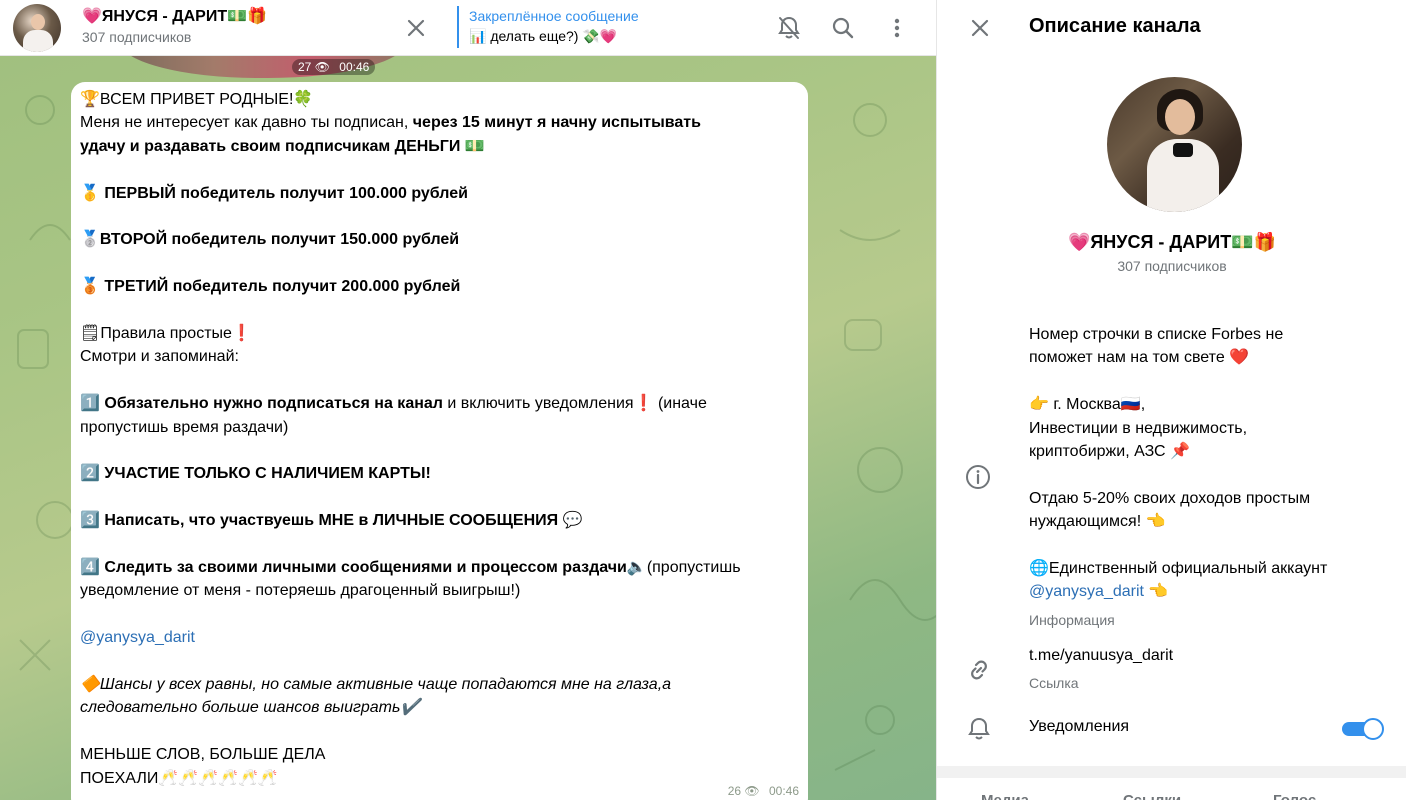  Describe the element at coordinates (570, 521) in the screenshot. I see `text-segment: 💬` at that location.